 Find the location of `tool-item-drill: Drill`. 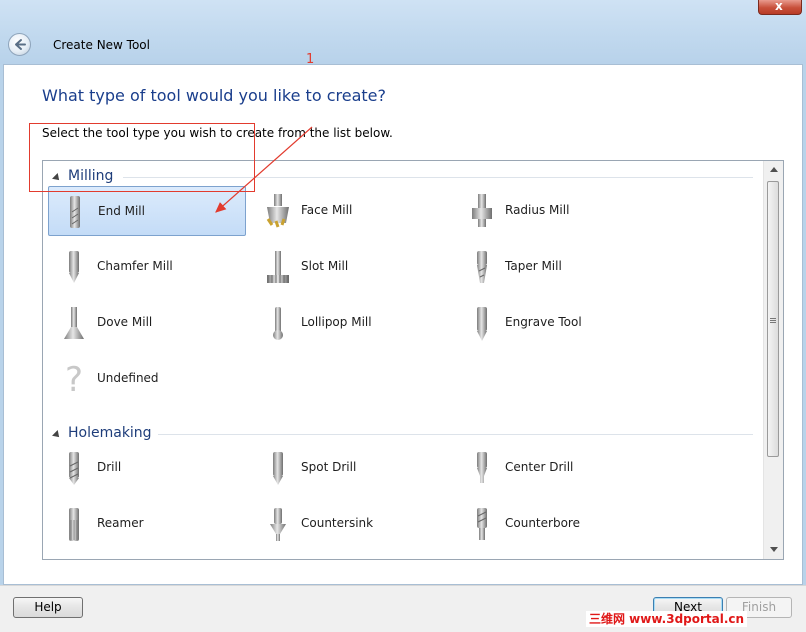

tool-item-drill: Drill is located at coordinates (147, 468).